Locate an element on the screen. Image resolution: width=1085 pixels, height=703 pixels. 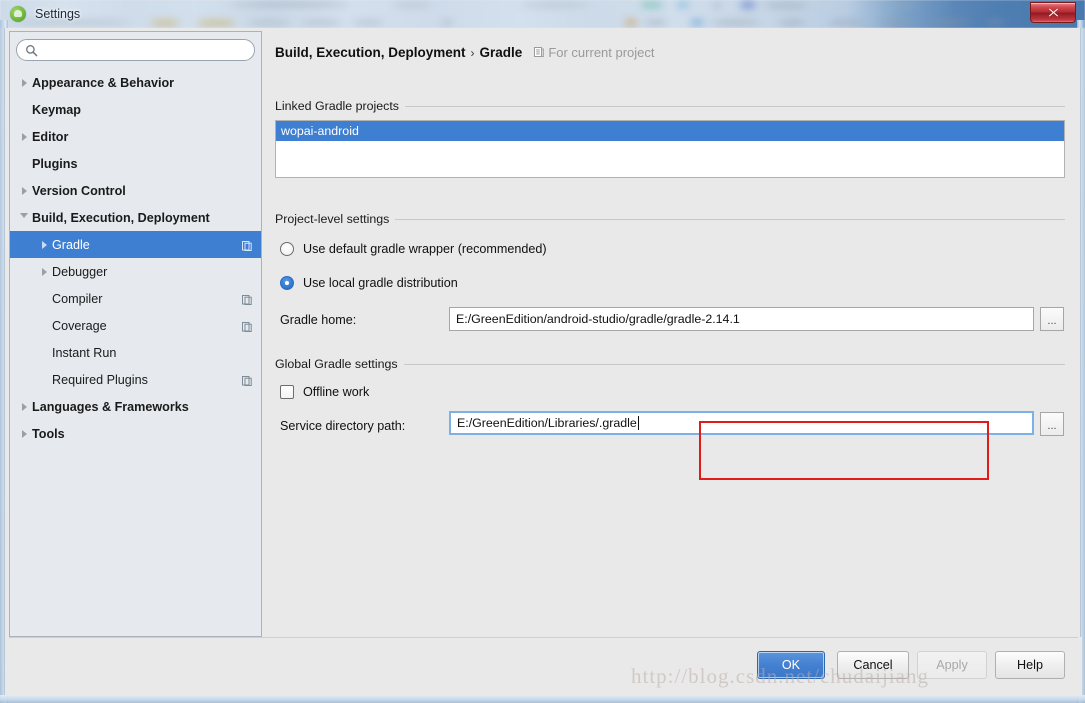
sidebar-item-label: Instant Run is located at coordinates (84, 352).